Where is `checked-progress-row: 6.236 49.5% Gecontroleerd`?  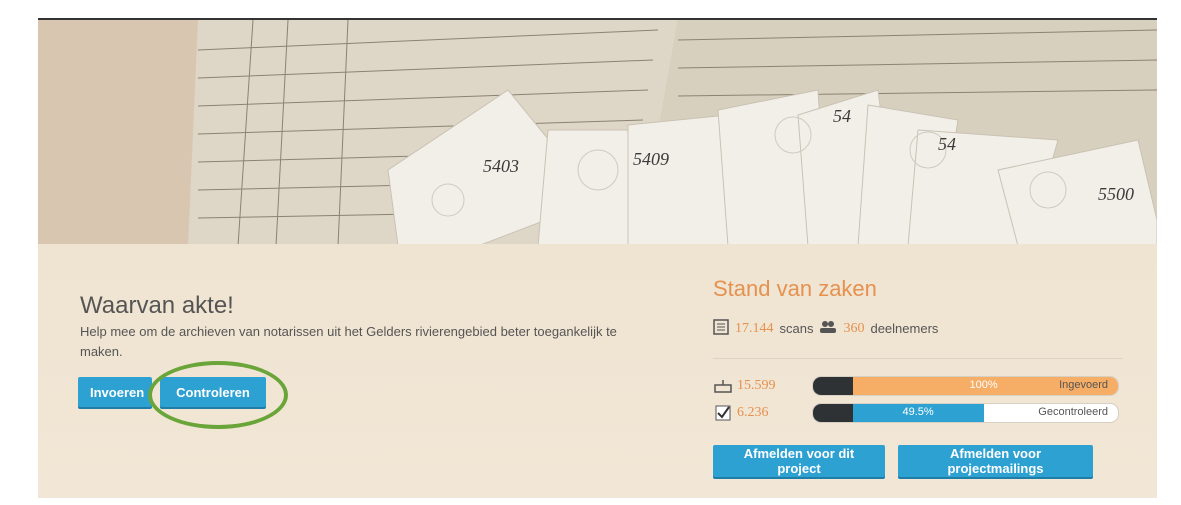 checked-progress-row: 6.236 49.5% Gecontroleerd is located at coordinates (916, 413).